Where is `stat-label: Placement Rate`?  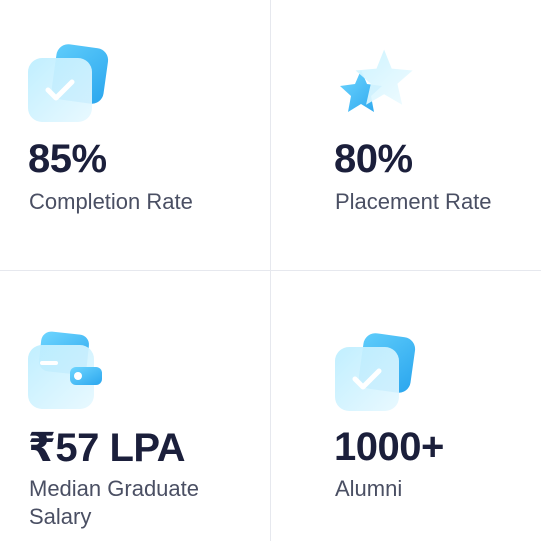
stat-label: Placement Rate is located at coordinates (413, 201).